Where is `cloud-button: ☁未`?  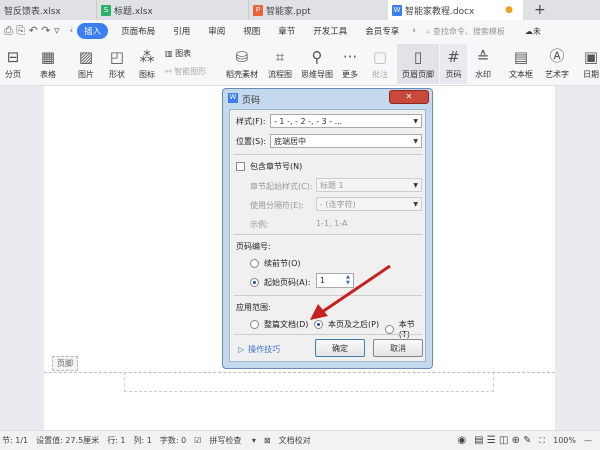
cloud-button: ☁未 is located at coordinates (533, 31).